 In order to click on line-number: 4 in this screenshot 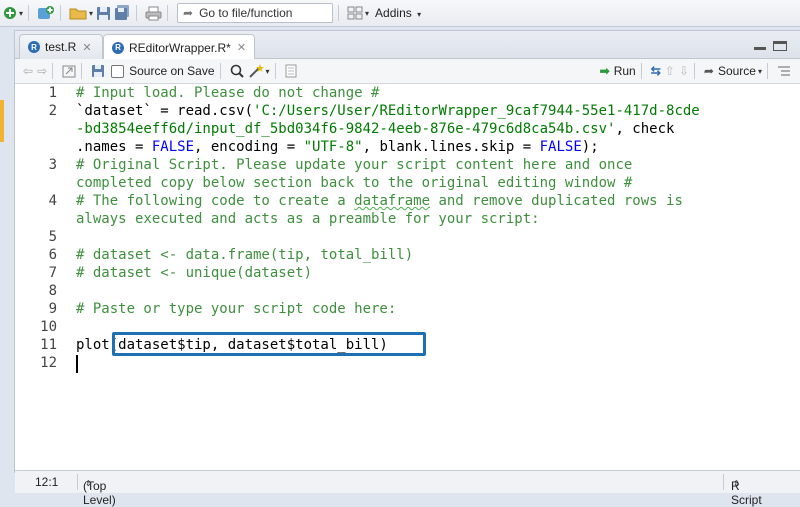, I will do `click(52, 201)`.